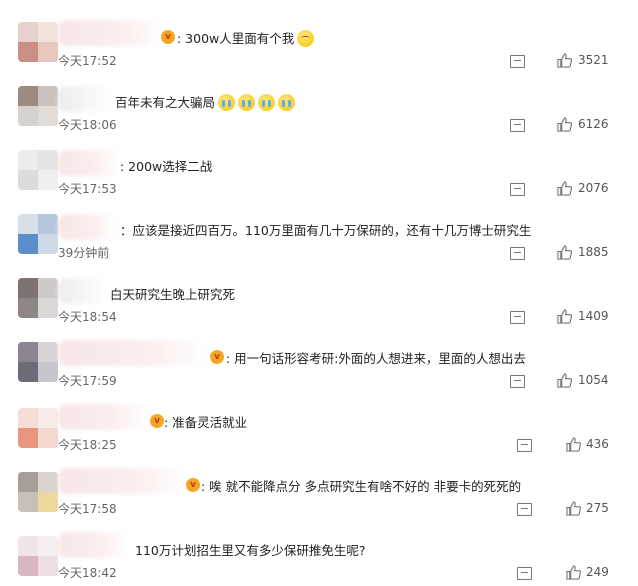 Image resolution: width=638 pixels, height=586 pixels. What do you see at coordinates (205, 101) in the screenshot?
I see `comment-text: 百年未有之大骗局` at bounding box center [205, 101].